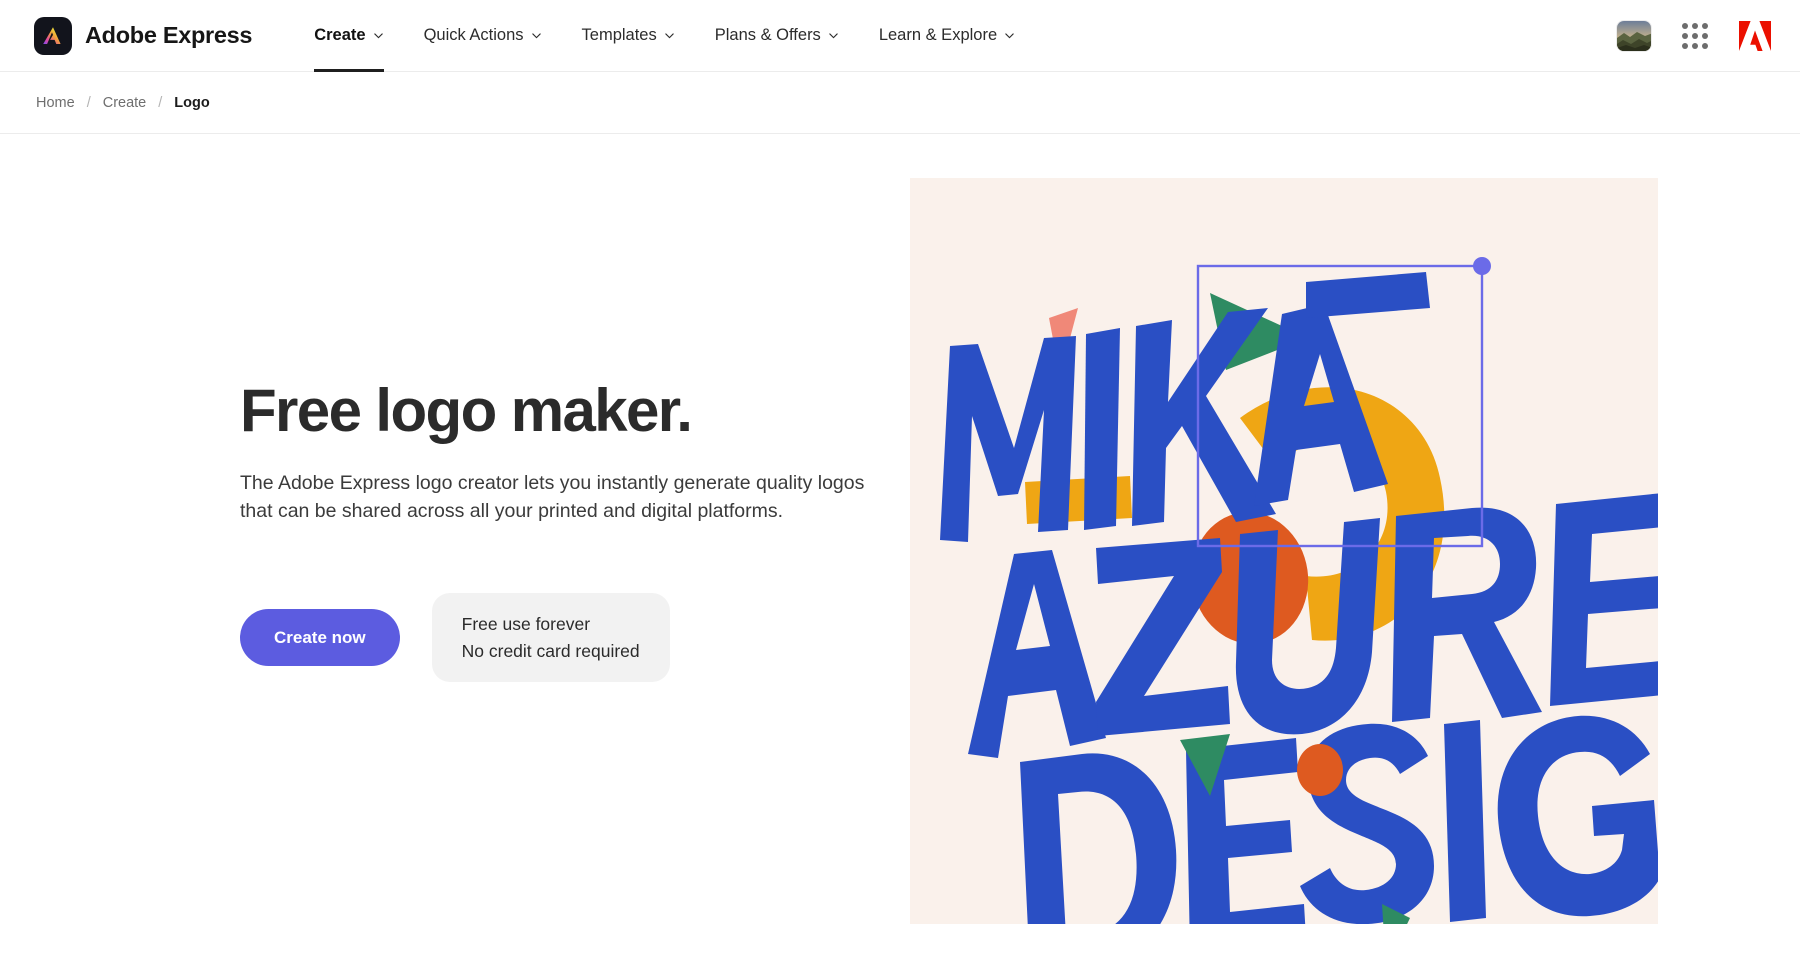  I want to click on breadcrumb-item-home: Home, so click(55, 103).